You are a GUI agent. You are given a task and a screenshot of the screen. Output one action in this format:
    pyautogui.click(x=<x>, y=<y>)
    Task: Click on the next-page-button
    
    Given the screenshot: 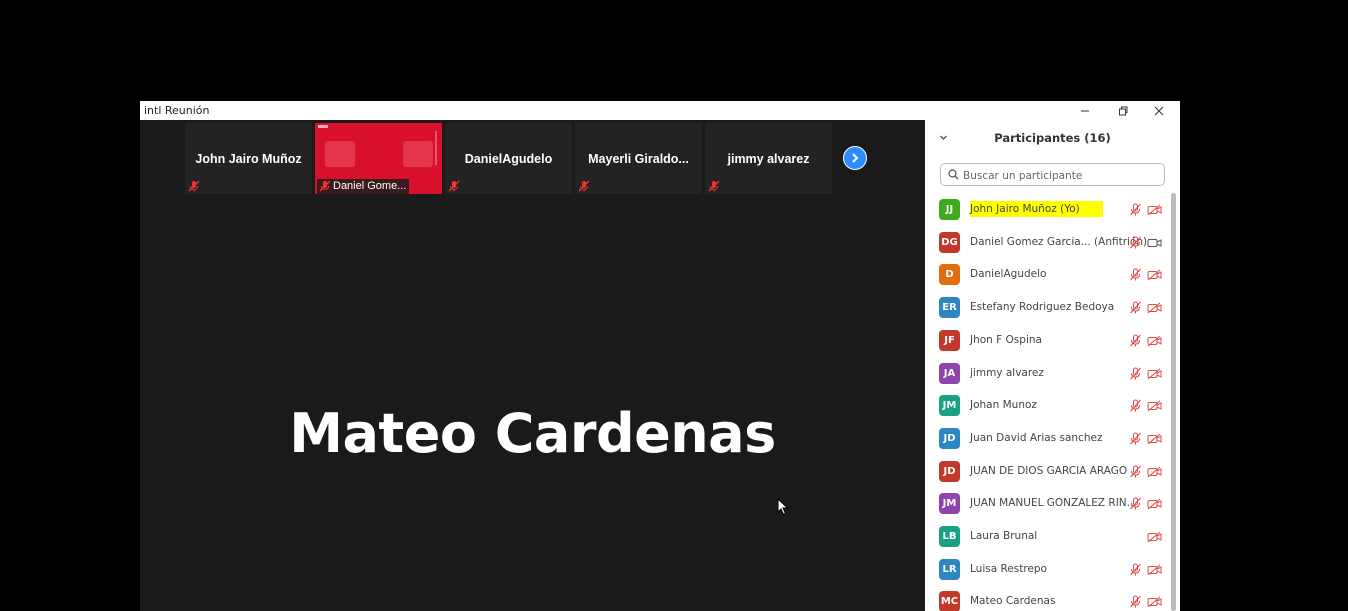 What is the action you would take?
    pyautogui.click(x=855, y=158)
    